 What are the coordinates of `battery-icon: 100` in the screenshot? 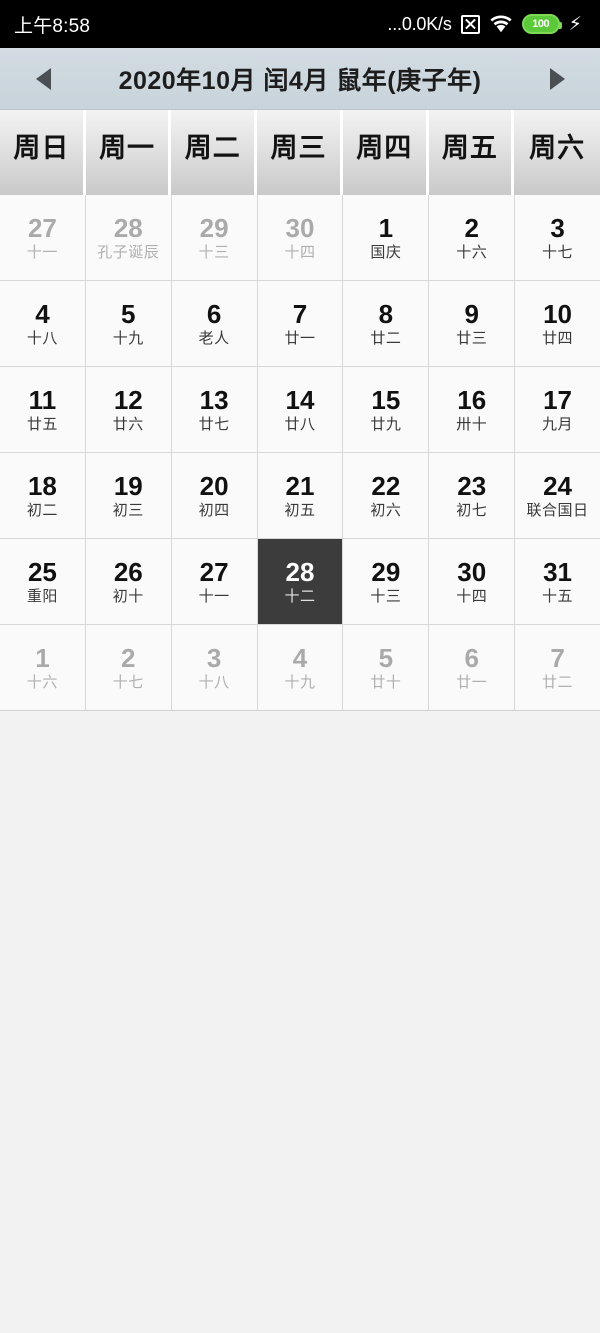 It's located at (541, 24).